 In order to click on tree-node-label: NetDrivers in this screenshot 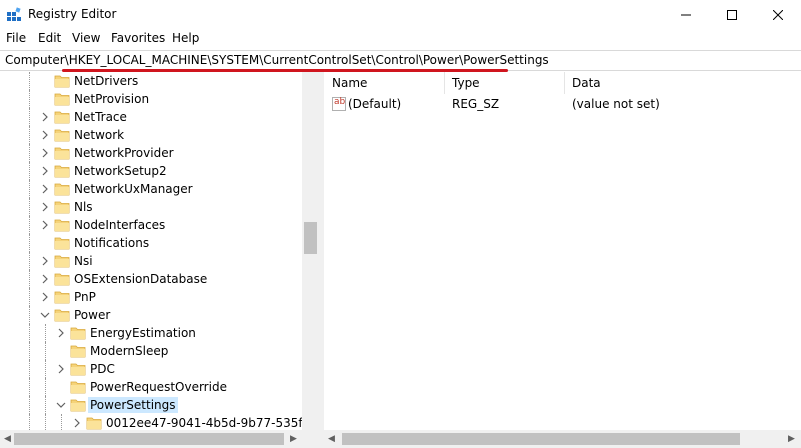, I will do `click(106, 81)`.